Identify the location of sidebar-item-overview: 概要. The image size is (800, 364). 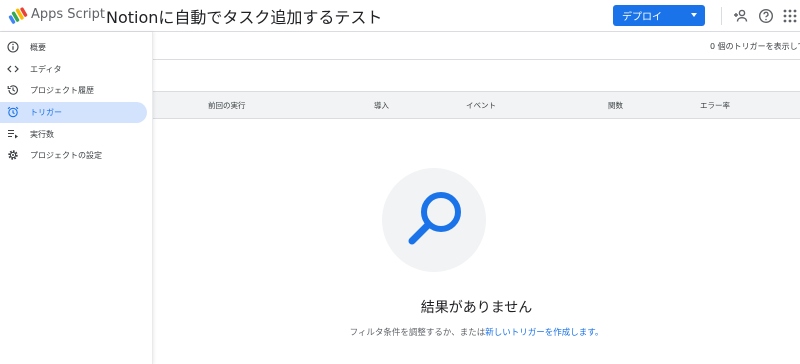
(73, 47).